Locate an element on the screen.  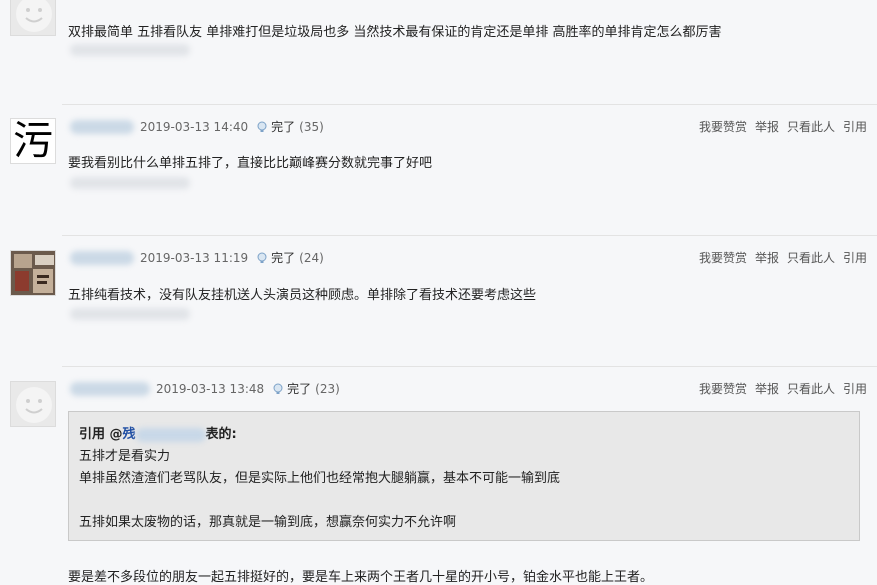
reaction-count: (35) is located at coordinates (311, 126).